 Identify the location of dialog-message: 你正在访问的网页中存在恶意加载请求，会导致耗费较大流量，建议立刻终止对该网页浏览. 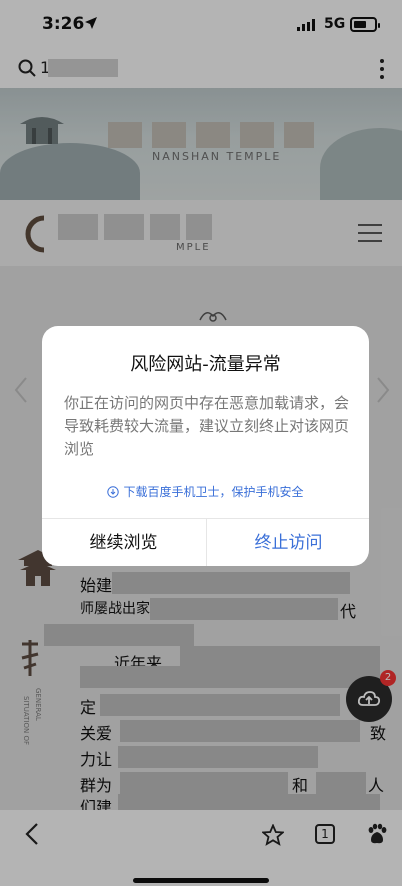
(207, 426).